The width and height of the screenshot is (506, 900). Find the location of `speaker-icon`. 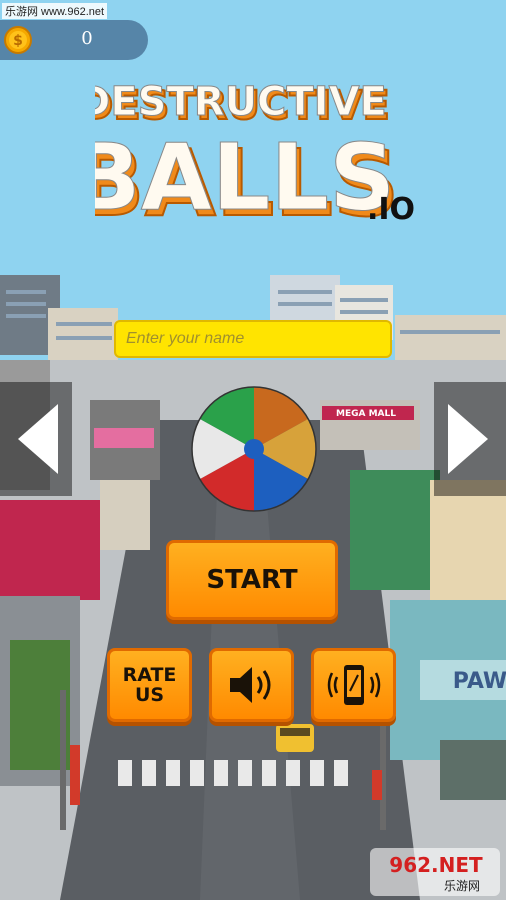

speaker-icon is located at coordinates (249, 685).